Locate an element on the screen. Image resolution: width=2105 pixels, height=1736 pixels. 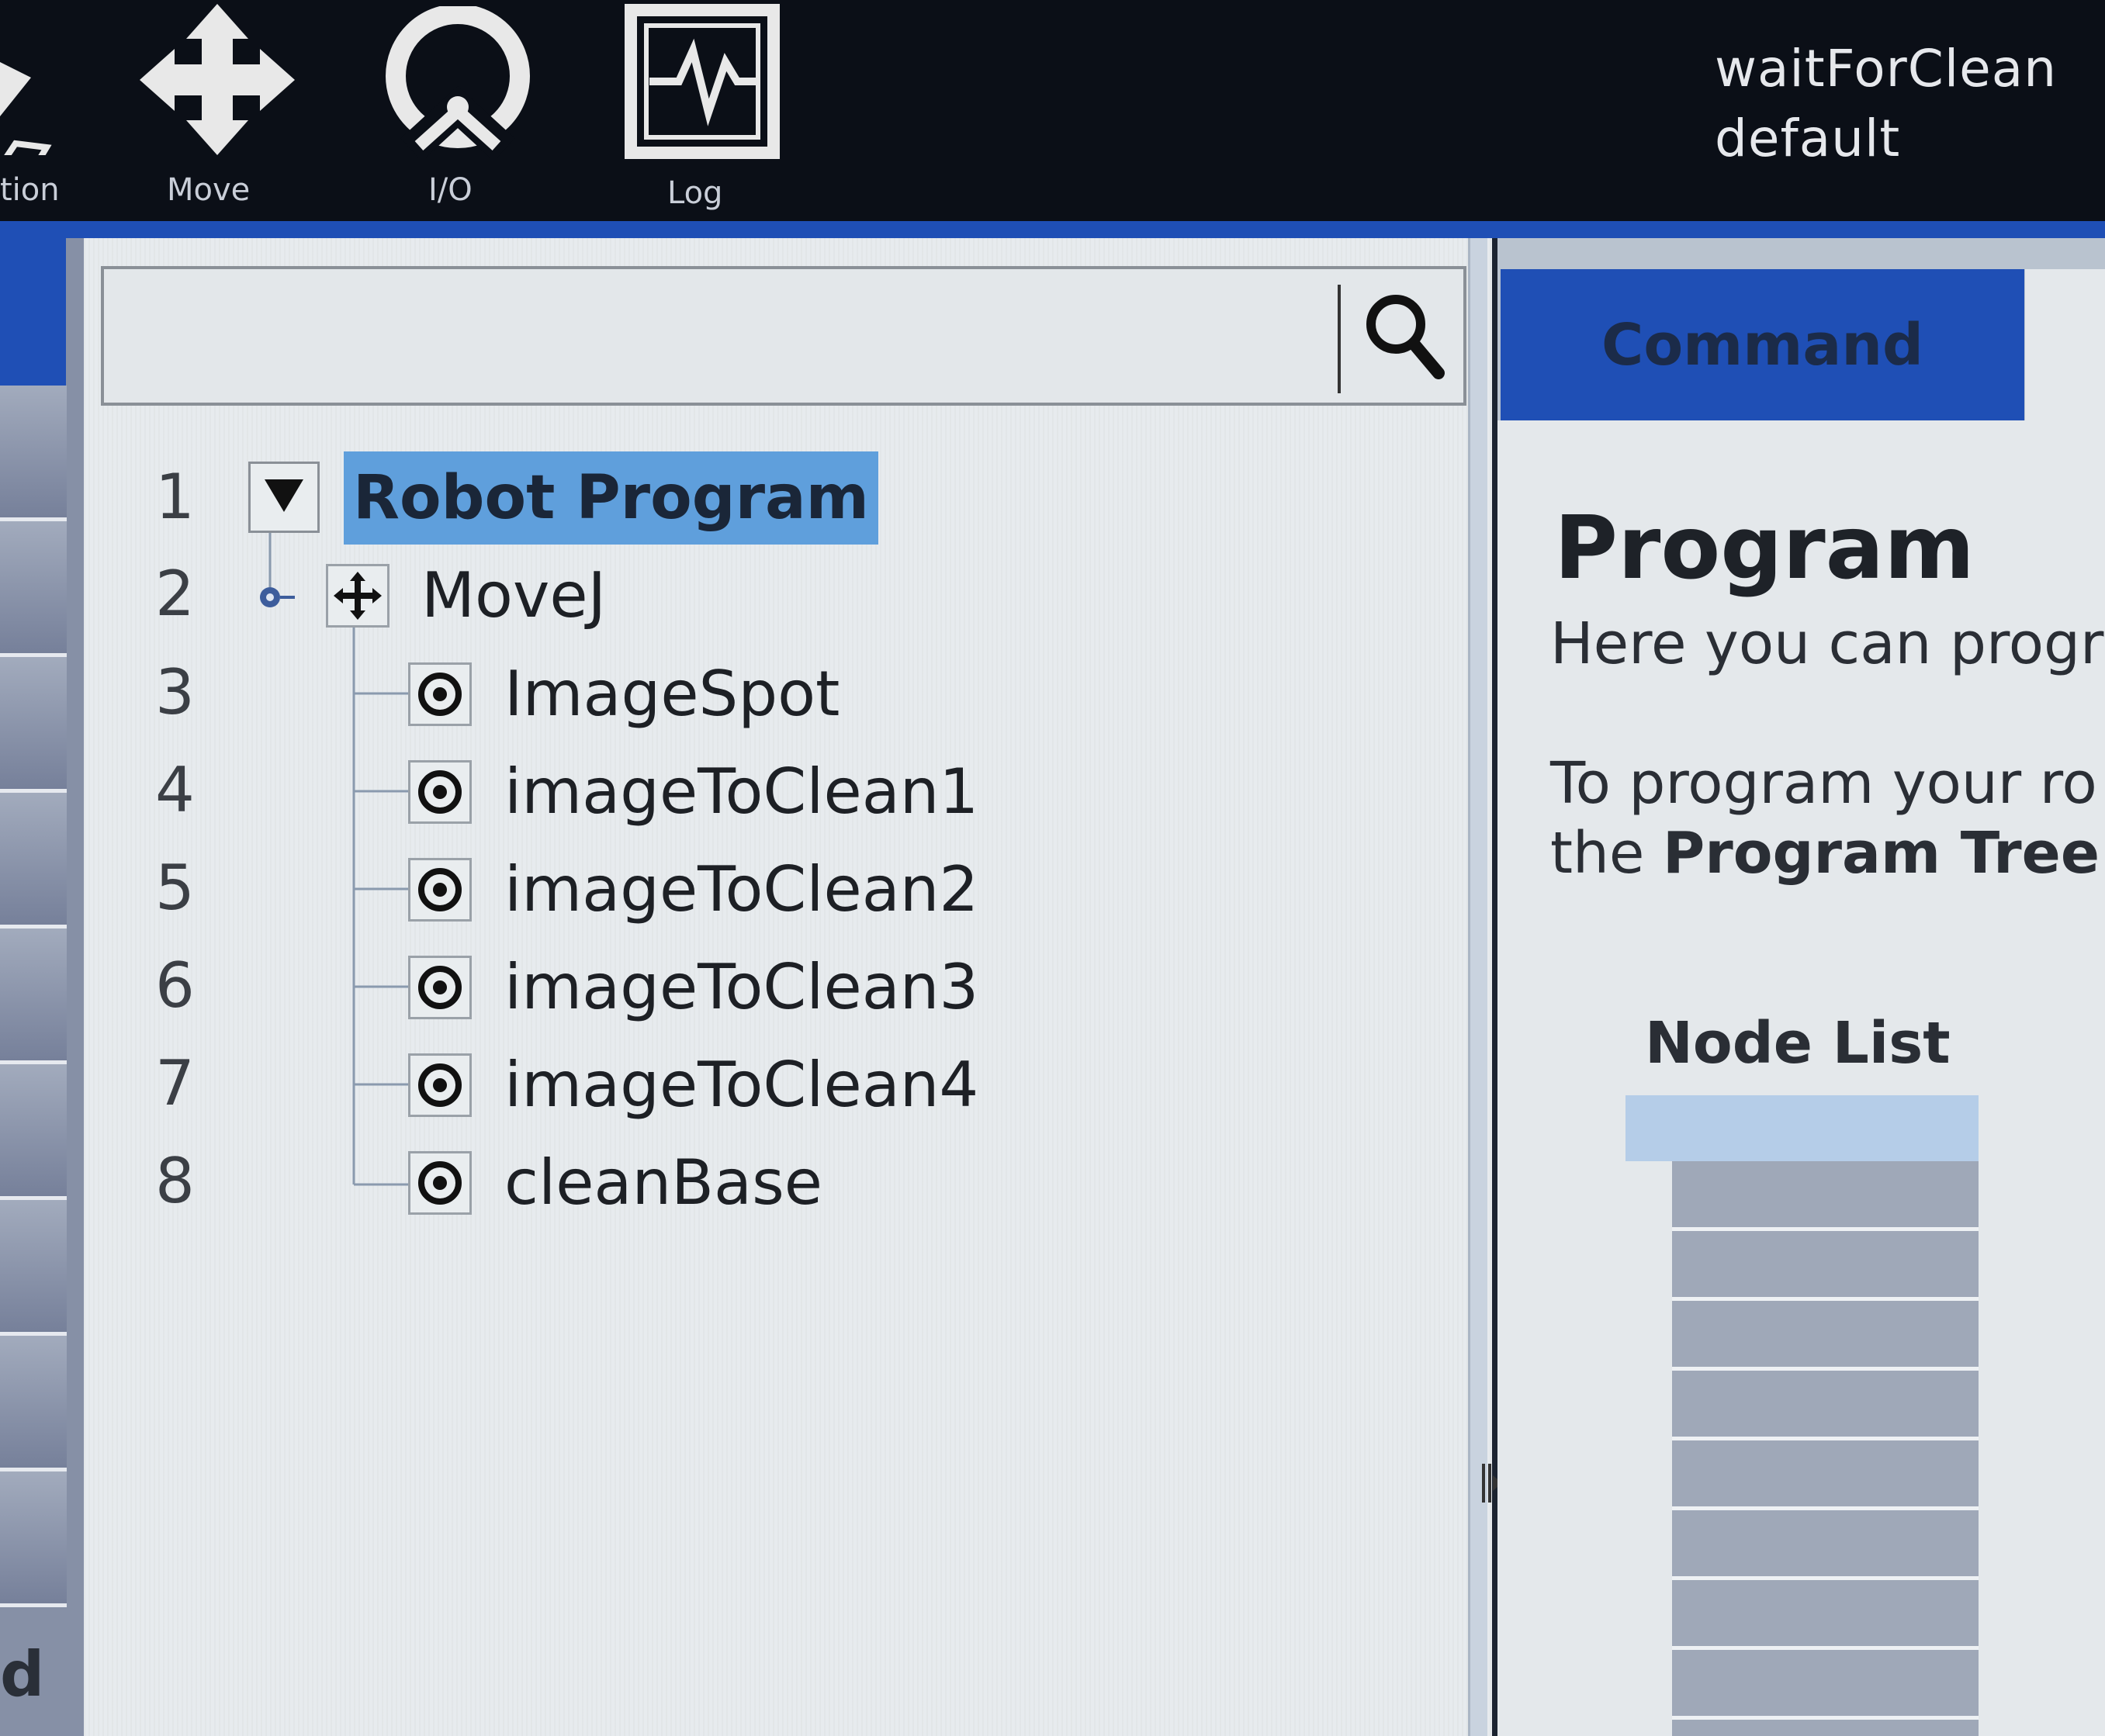
instructions-prefix: the is located at coordinates (1606, 854).